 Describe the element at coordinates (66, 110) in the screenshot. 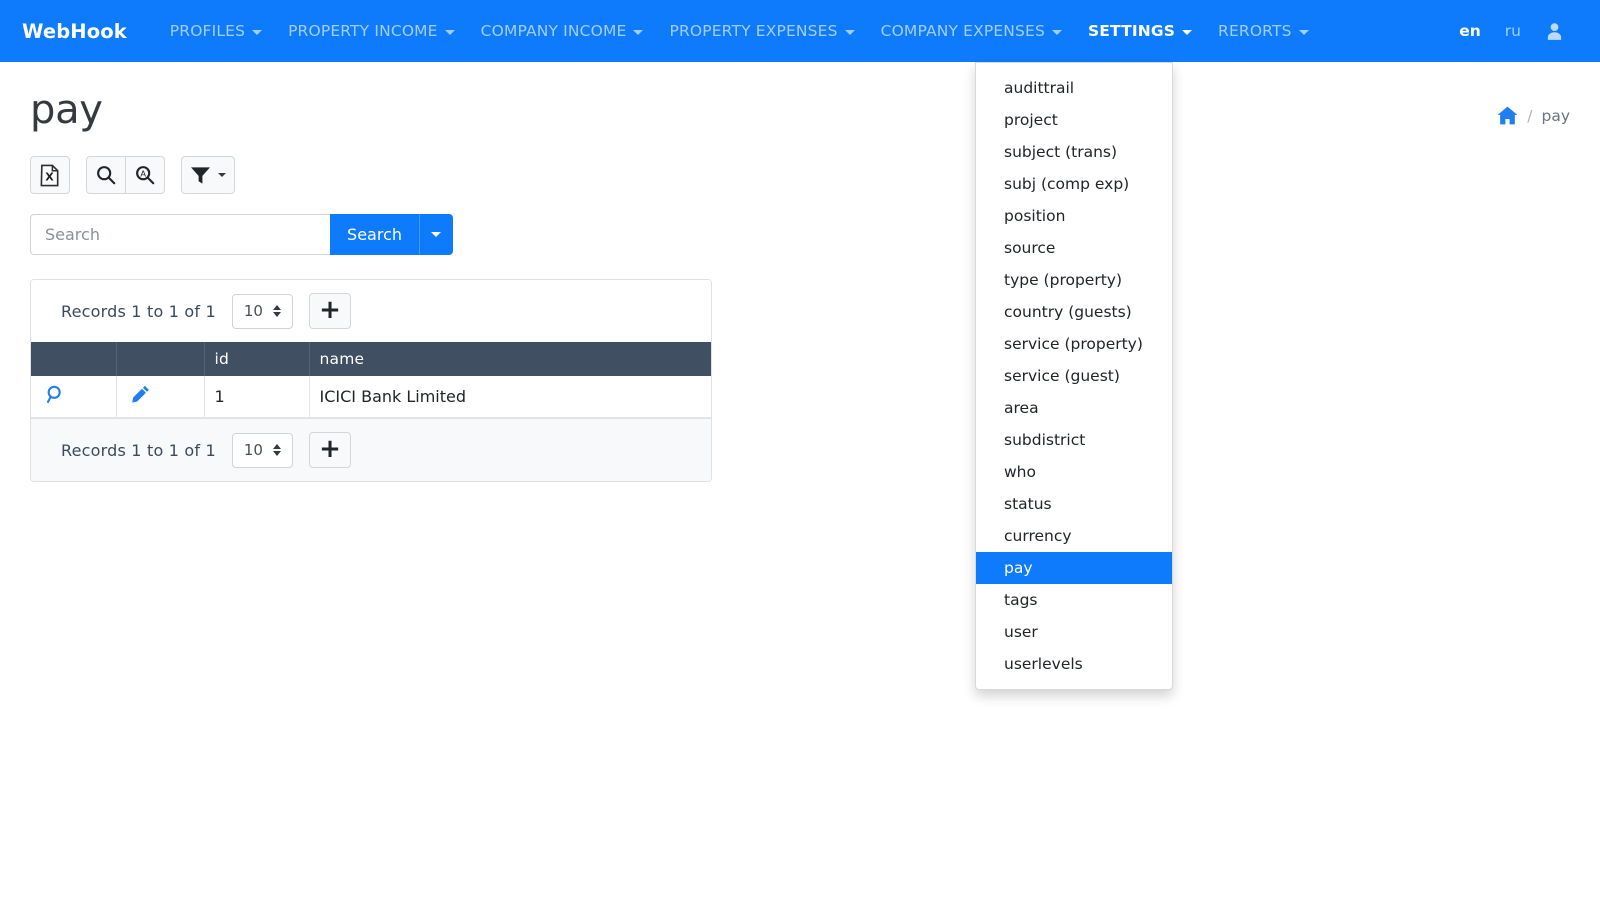

I see `page-title: pay` at that location.